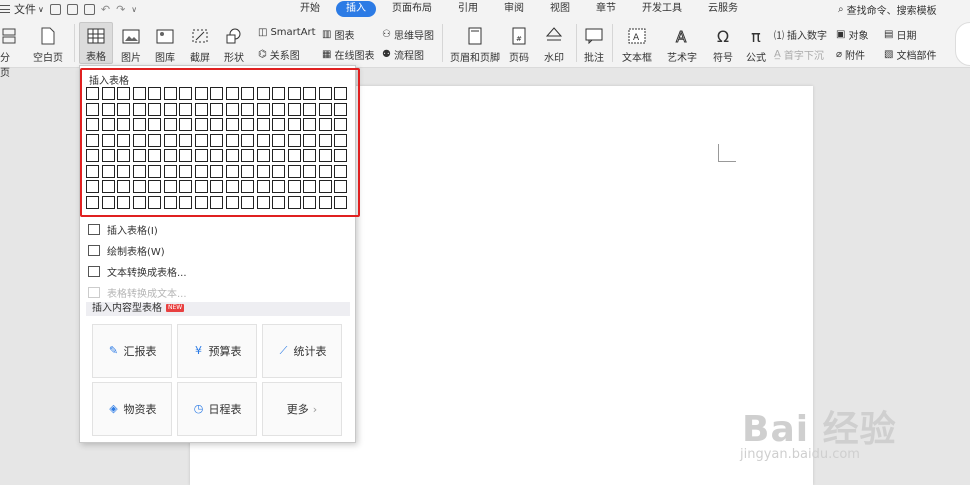 The image size is (970, 485). Describe the element at coordinates (234, 45) in the screenshot. I see `shape-button: 形状` at that location.